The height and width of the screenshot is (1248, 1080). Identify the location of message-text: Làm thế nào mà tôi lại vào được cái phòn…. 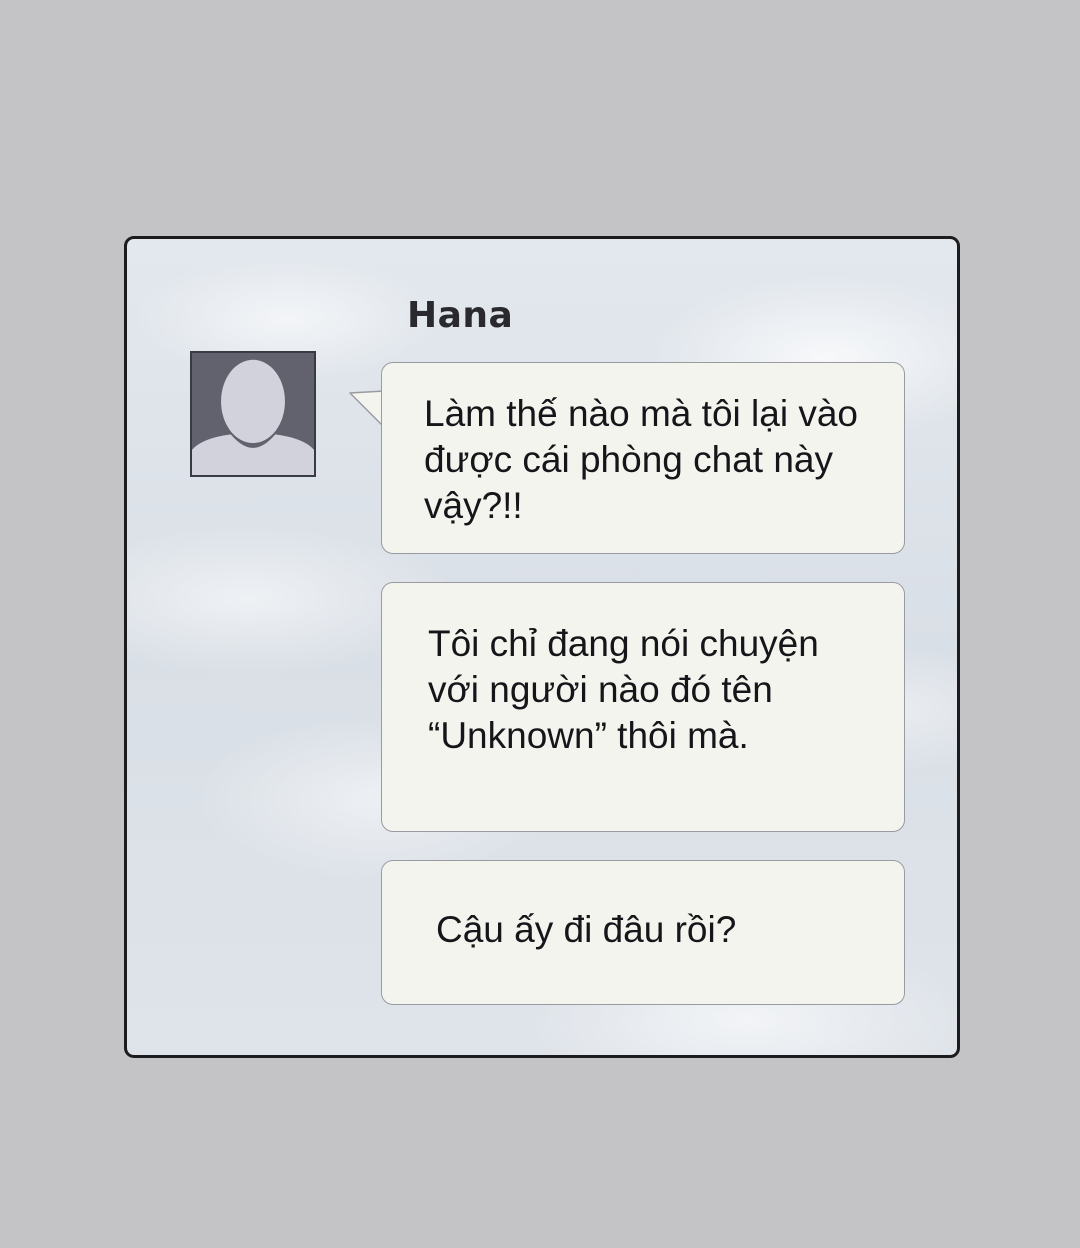
(641, 459).